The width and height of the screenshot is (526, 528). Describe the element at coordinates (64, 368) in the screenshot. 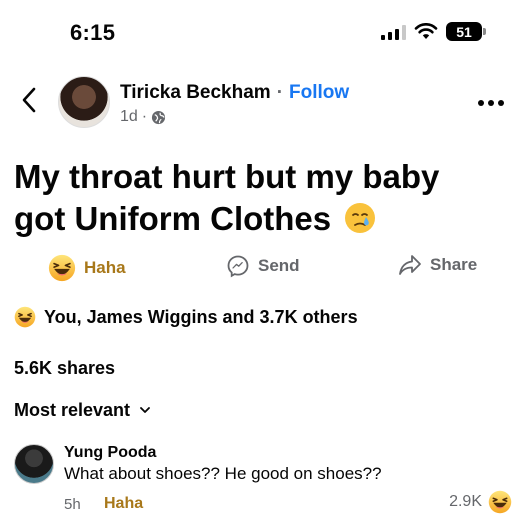

I see `shares-count: 5.6K shares` at that location.